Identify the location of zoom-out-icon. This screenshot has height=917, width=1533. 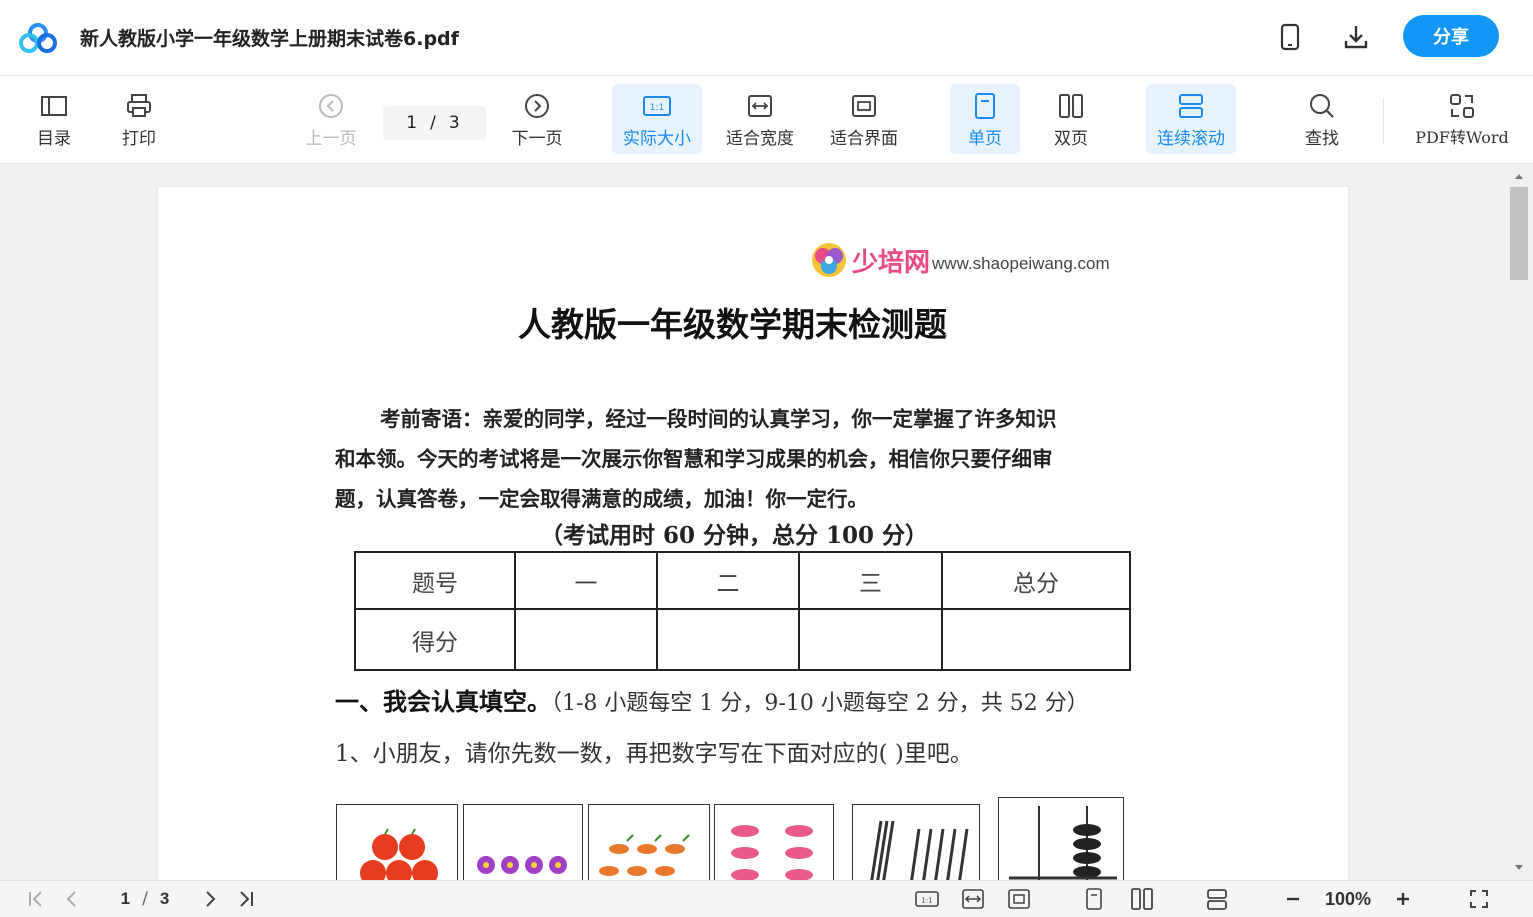
(1293, 899).